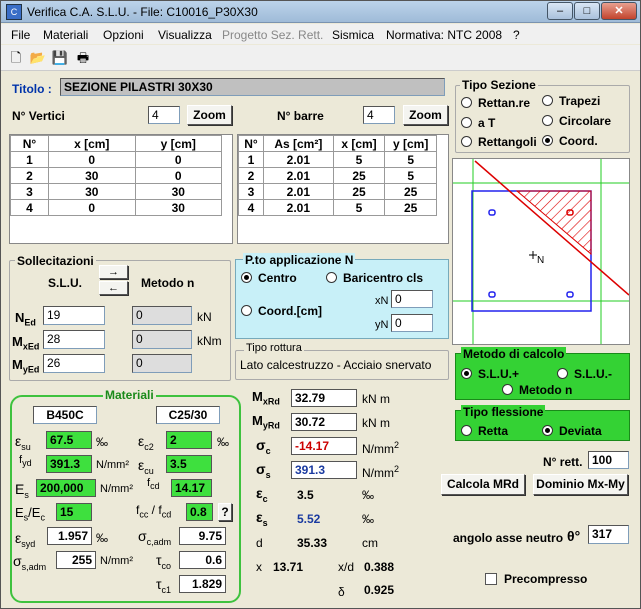 This screenshot has width=641, height=609. I want to click on fyd-field: 391.3, so click(69, 464).